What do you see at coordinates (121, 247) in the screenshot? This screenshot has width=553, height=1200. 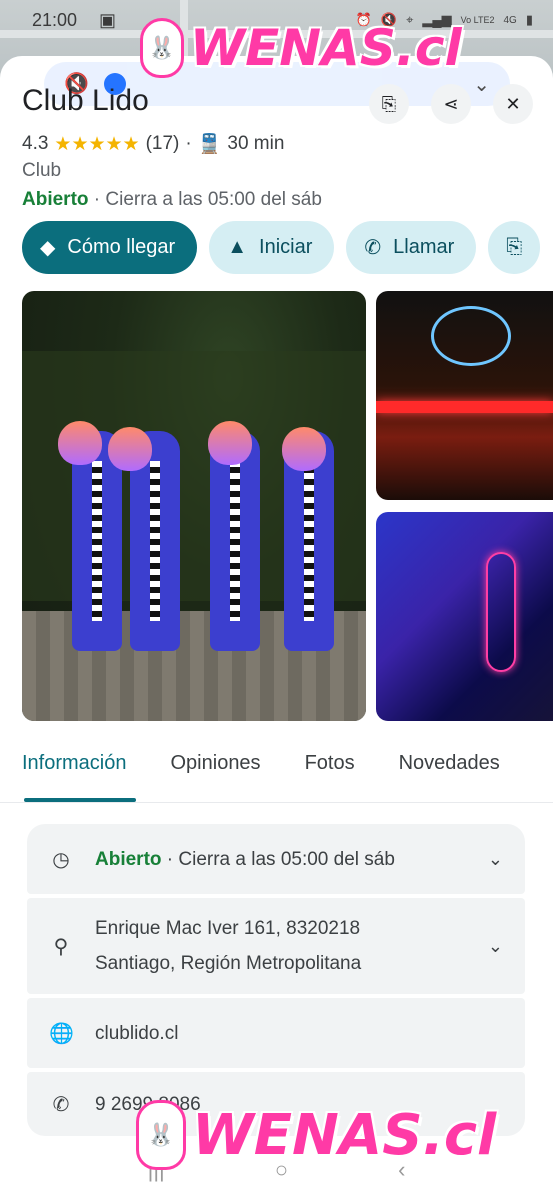 I see `directions-label: Cómo llegar` at bounding box center [121, 247].